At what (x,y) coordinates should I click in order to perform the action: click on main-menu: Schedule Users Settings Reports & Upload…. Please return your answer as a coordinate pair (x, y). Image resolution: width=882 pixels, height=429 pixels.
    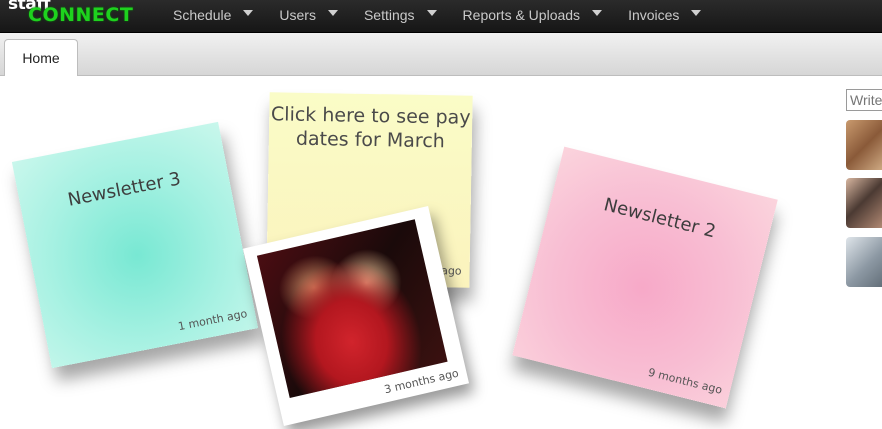
    Looking at the image, I should click on (437, 16).